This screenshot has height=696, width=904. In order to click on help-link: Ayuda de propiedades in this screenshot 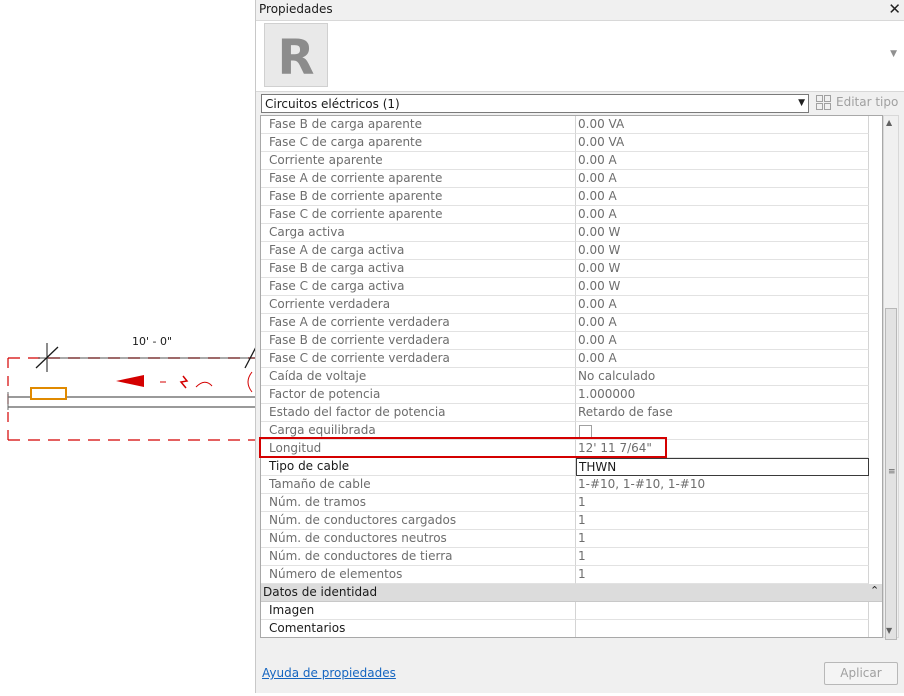, I will do `click(329, 673)`.